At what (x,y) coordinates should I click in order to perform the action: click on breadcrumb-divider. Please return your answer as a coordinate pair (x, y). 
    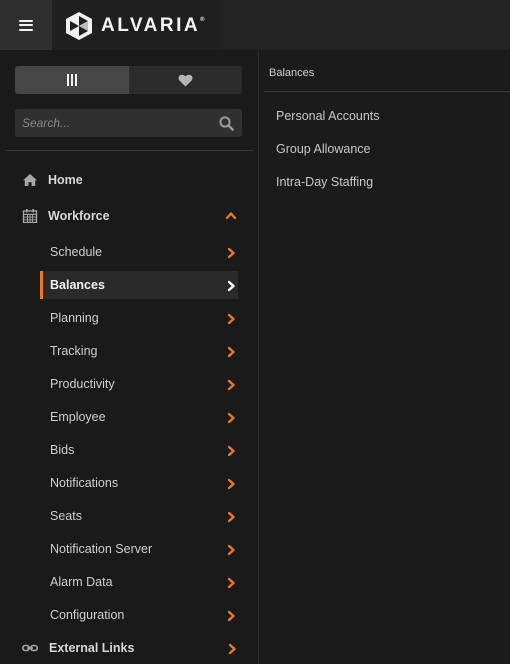
    Looking at the image, I should click on (387, 91).